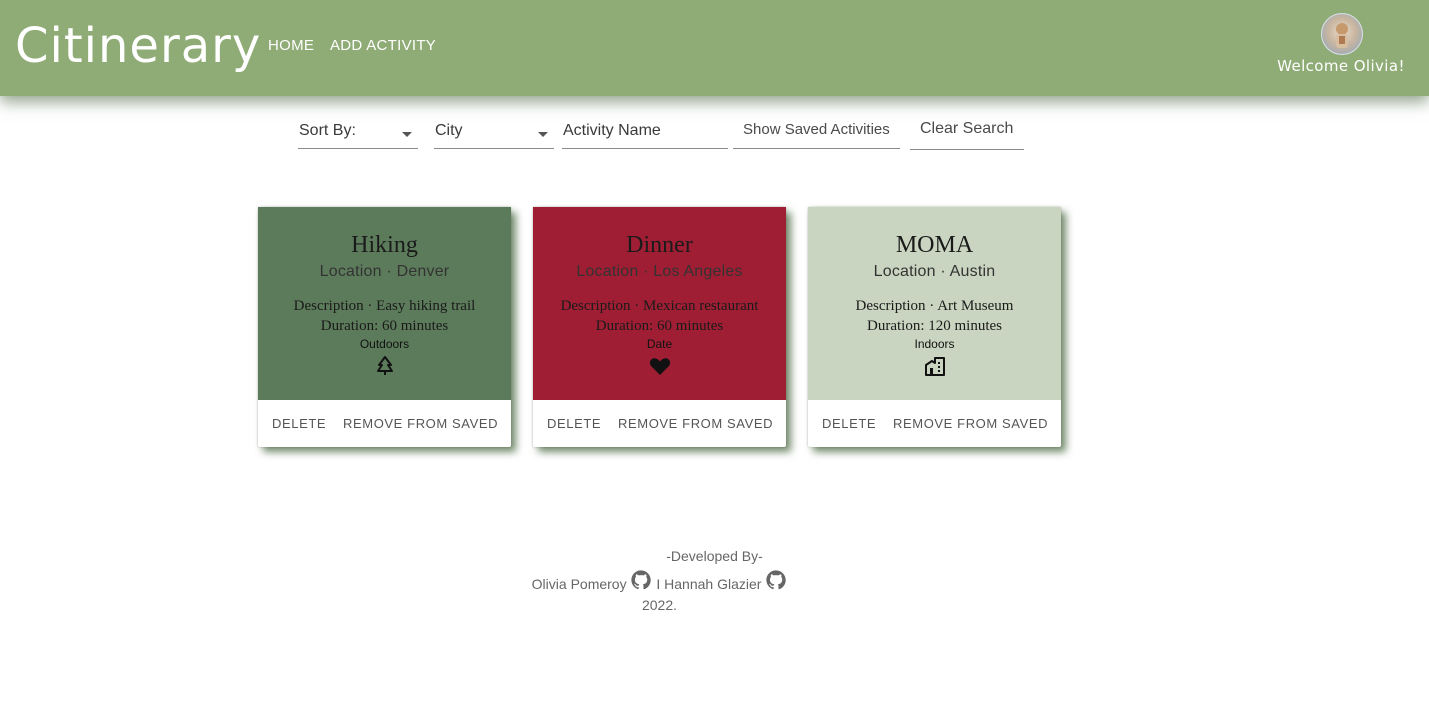 This screenshot has width=1429, height=716. I want to click on avatar-image, so click(1342, 35).